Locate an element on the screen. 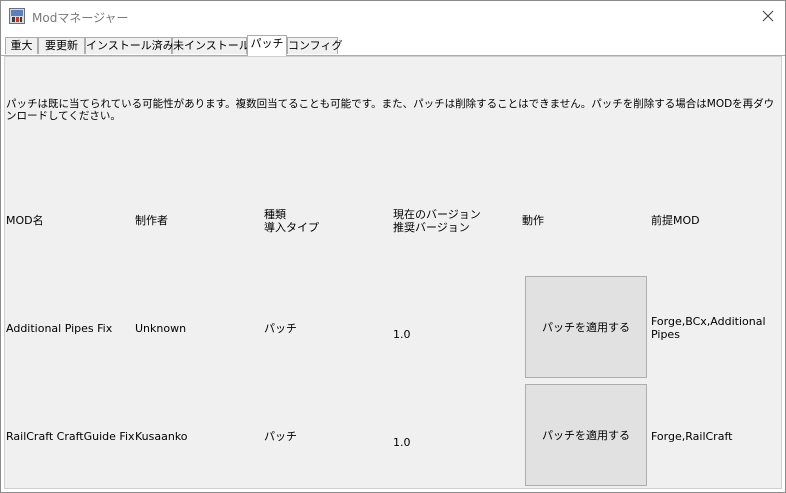  tab-update-required: 要更新 is located at coordinates (61, 45).